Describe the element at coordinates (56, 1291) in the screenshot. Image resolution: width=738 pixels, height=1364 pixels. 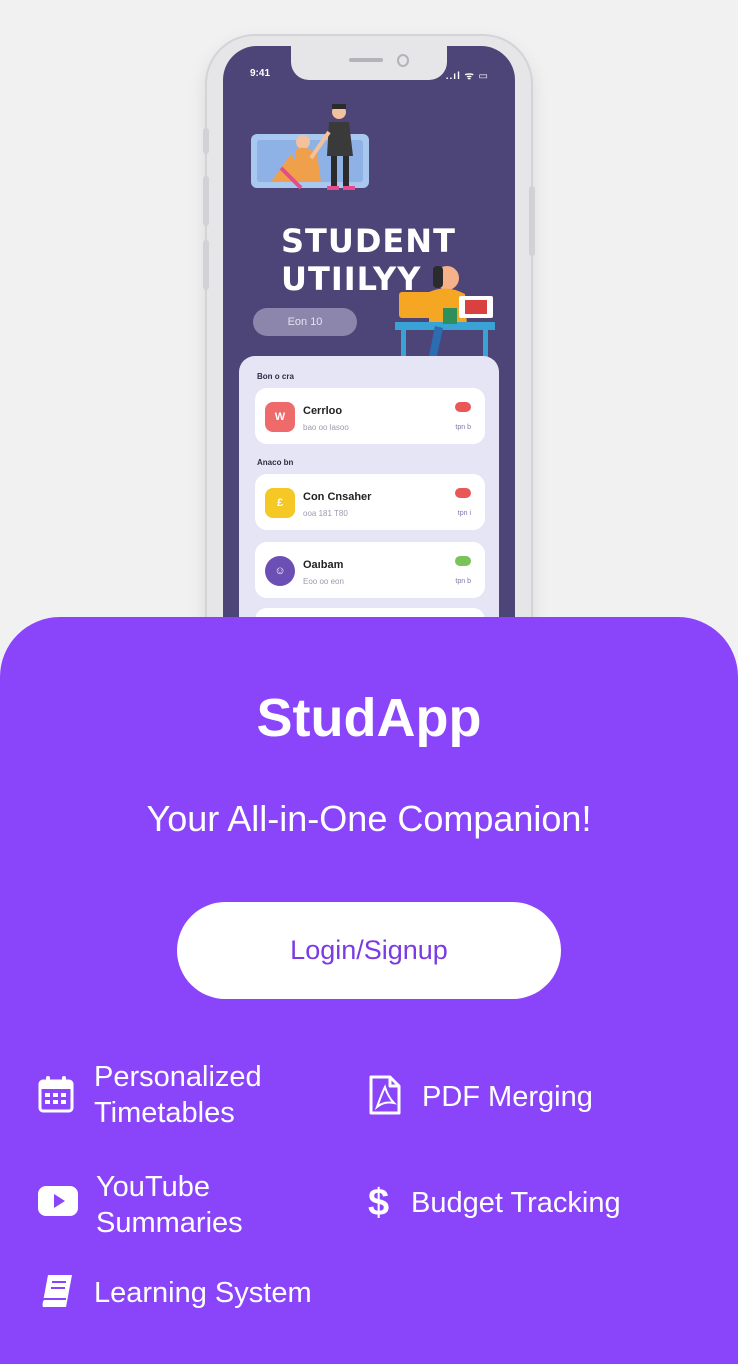
I see `book-icon` at that location.